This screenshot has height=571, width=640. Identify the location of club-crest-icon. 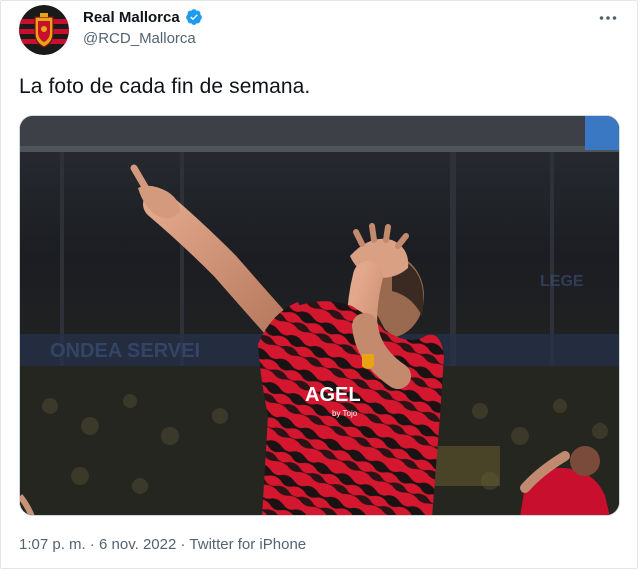
(44, 30).